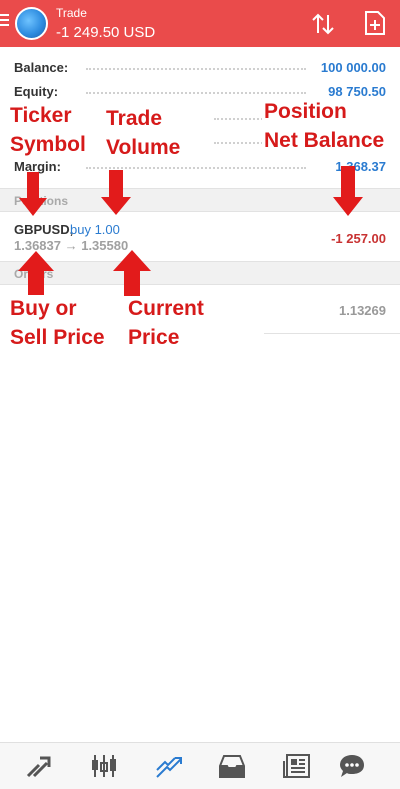  Describe the element at coordinates (323, 24) in the screenshot. I see `sort-icon` at that location.